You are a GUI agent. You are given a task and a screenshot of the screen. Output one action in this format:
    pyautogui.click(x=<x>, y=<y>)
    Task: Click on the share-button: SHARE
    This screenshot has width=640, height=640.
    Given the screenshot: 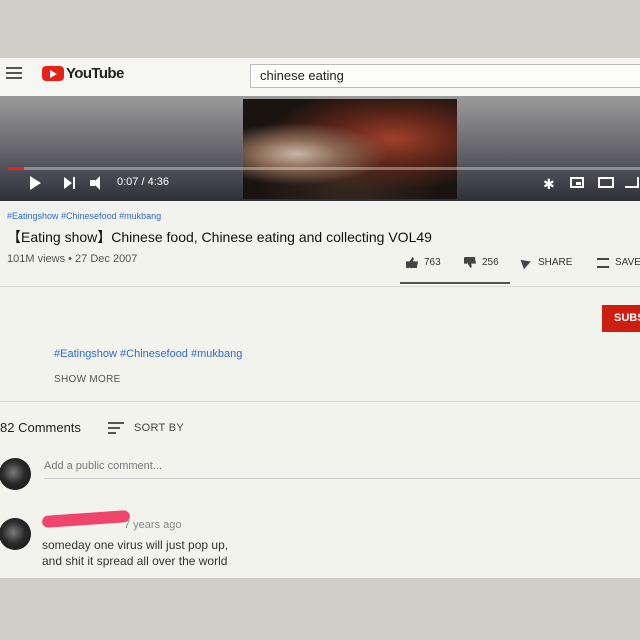 What is the action you would take?
    pyautogui.click(x=546, y=262)
    